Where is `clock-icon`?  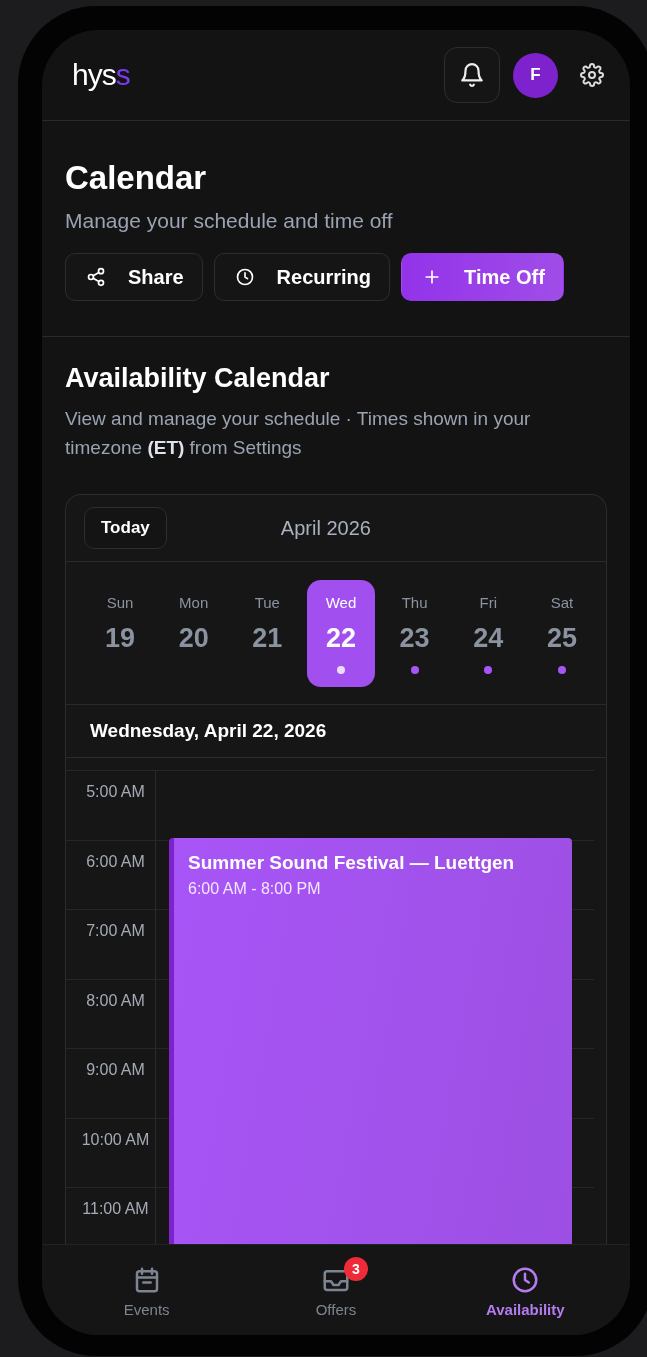
clock-icon is located at coordinates (244, 277).